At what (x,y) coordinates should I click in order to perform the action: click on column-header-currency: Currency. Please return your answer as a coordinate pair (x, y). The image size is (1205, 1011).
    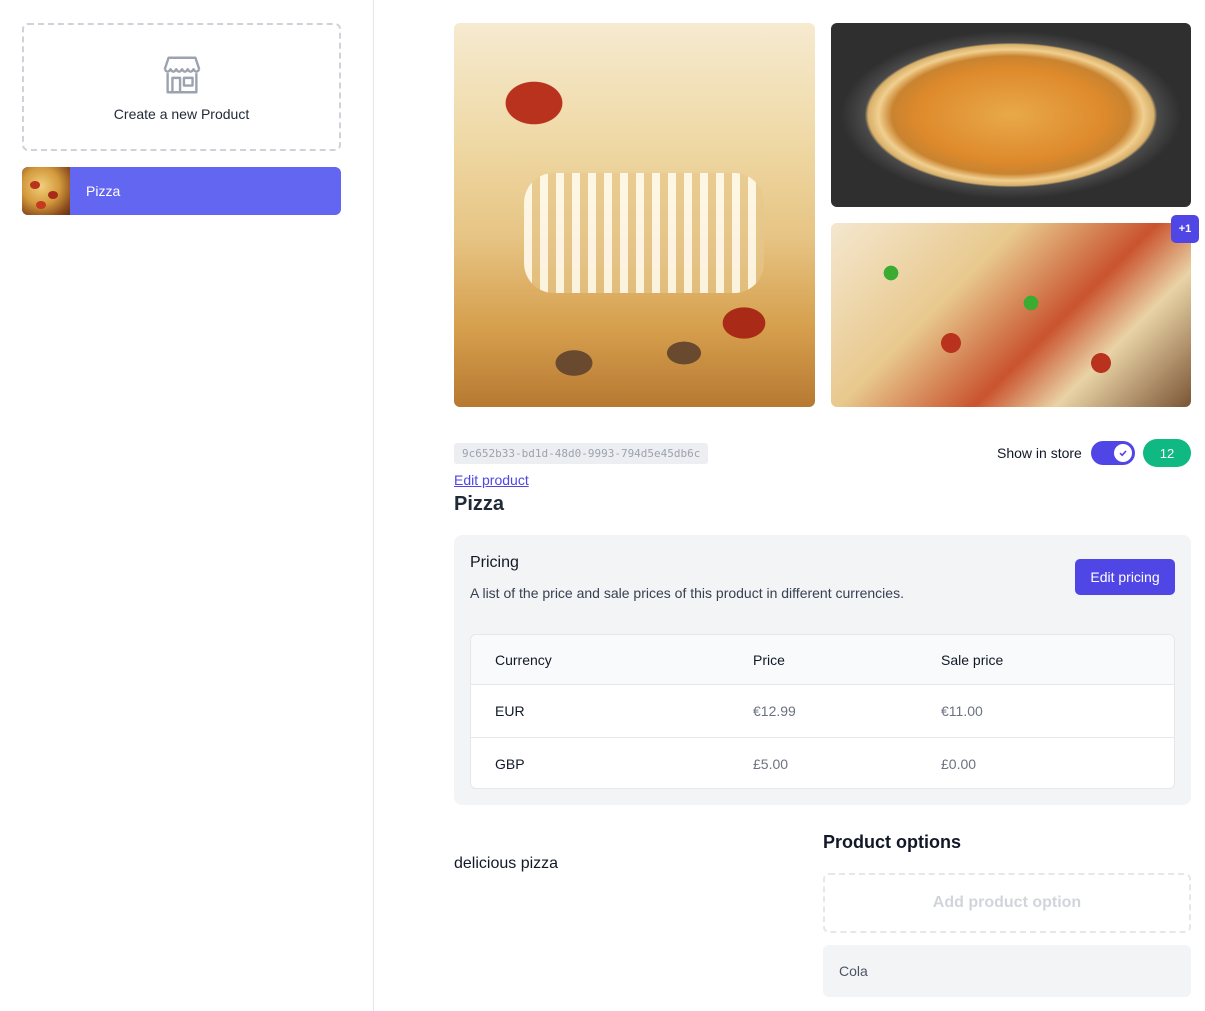
    Looking at the image, I should click on (523, 659).